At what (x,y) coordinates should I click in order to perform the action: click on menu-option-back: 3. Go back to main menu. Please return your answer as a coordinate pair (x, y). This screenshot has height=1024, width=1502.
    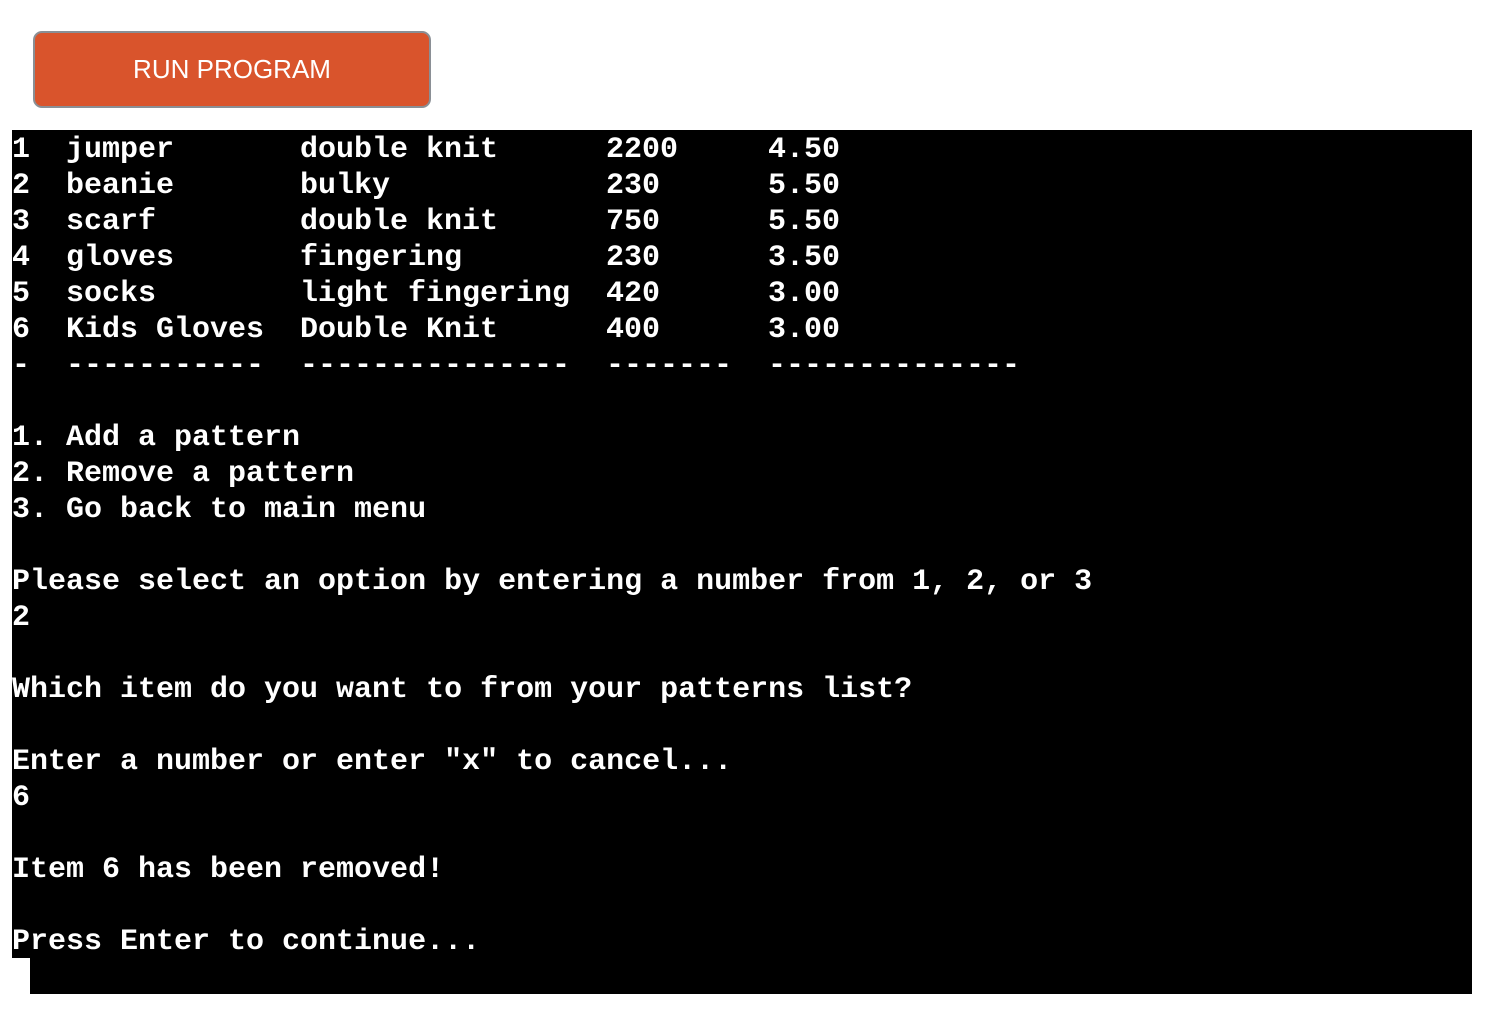
    Looking at the image, I should click on (219, 510).